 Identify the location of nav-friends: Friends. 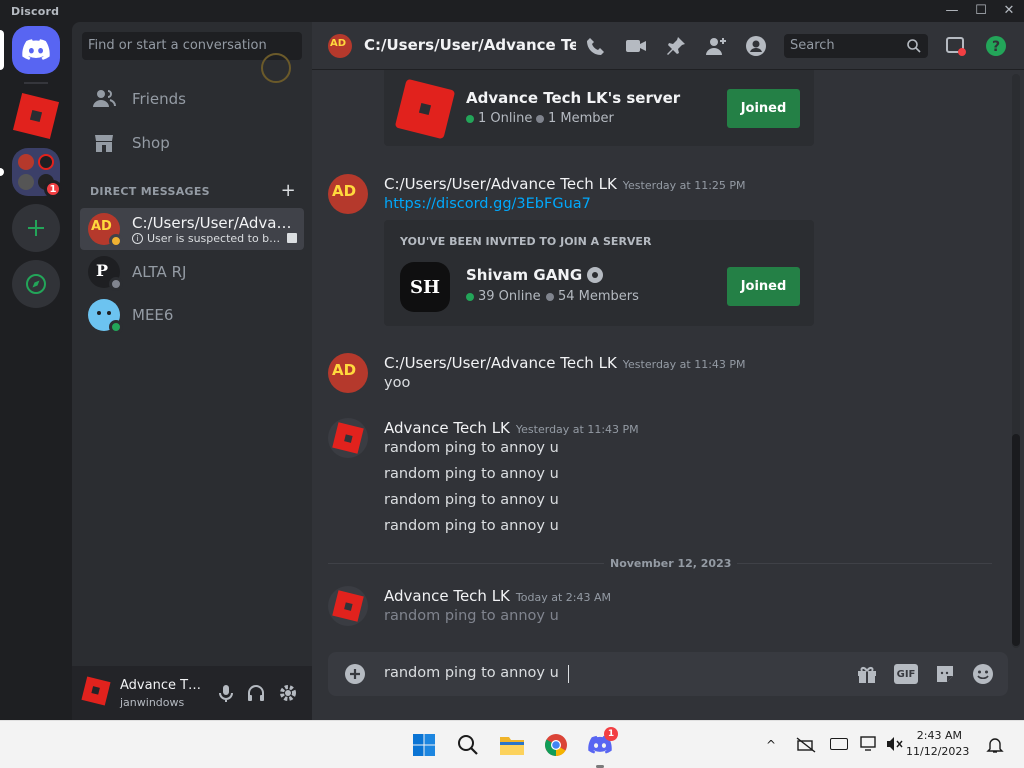
(192, 99).